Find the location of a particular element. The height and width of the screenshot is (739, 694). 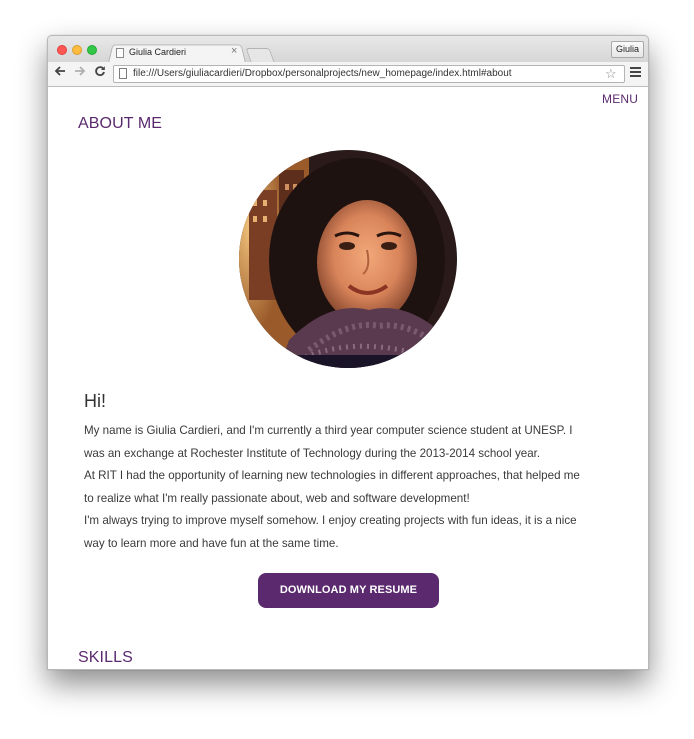

about-me-heading: ABOUT ME is located at coordinates (120, 123).